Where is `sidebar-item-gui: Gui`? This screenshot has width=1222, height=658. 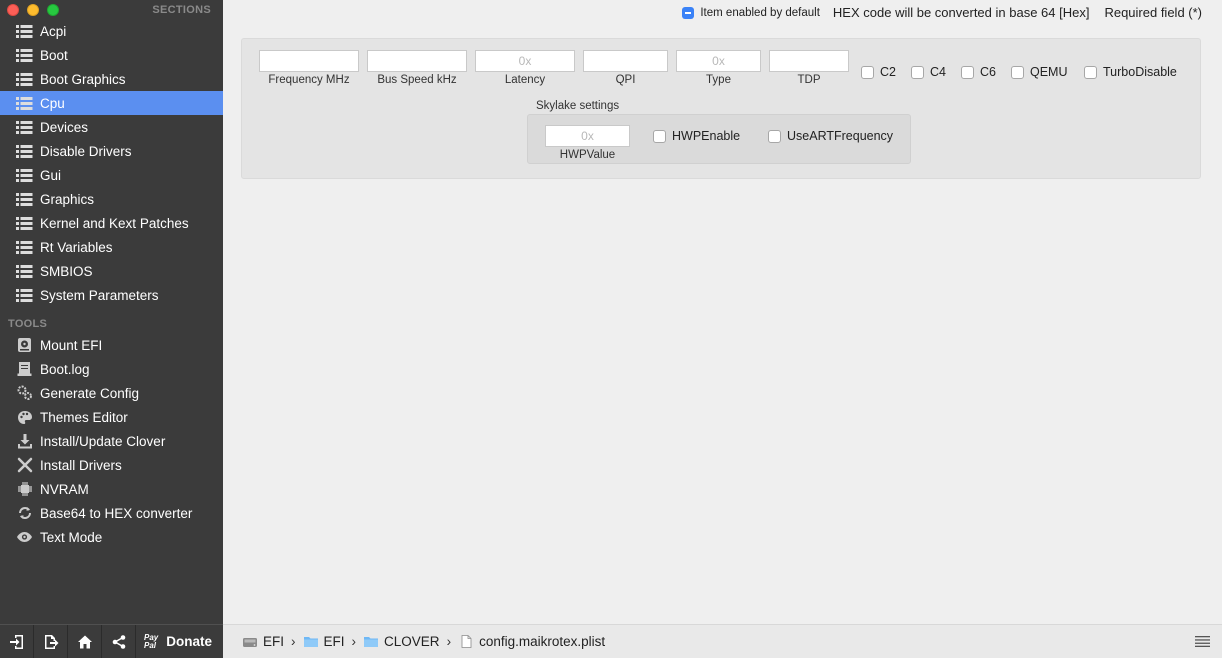
sidebar-item-gui: Gui is located at coordinates (111, 175).